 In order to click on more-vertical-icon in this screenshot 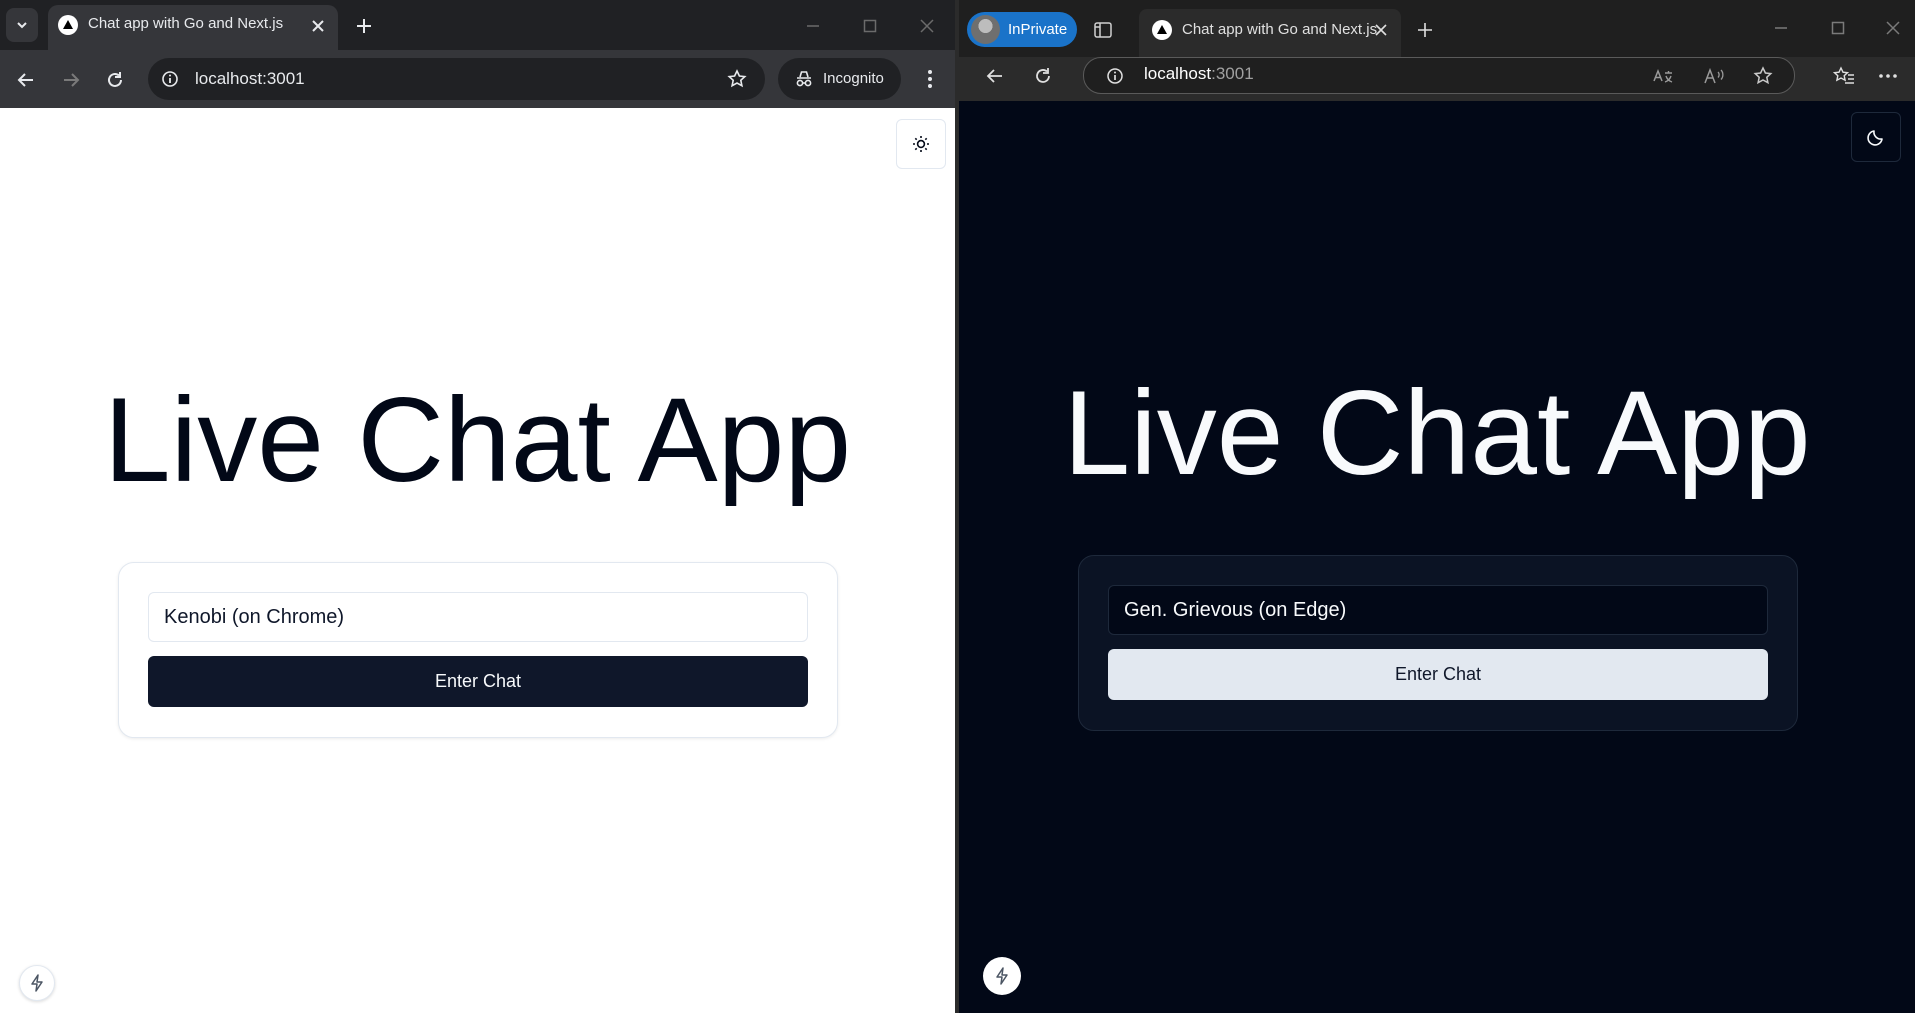, I will do `click(930, 79)`.